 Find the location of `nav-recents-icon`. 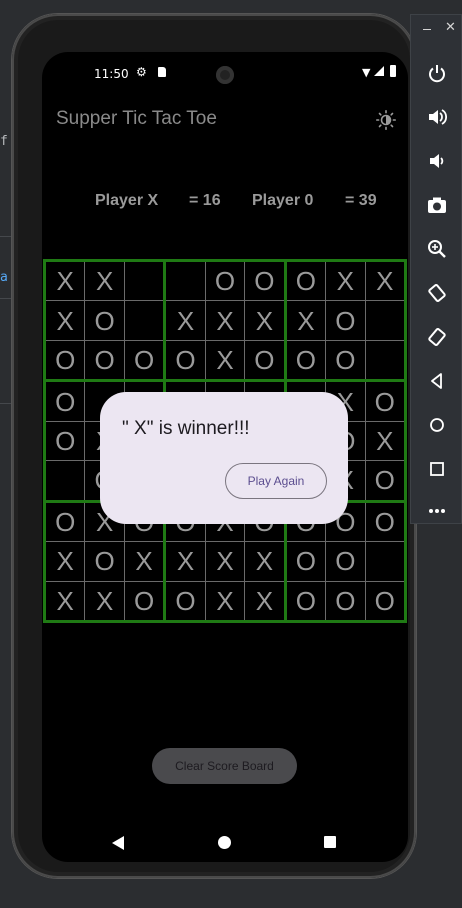

nav-recents-icon is located at coordinates (330, 842).